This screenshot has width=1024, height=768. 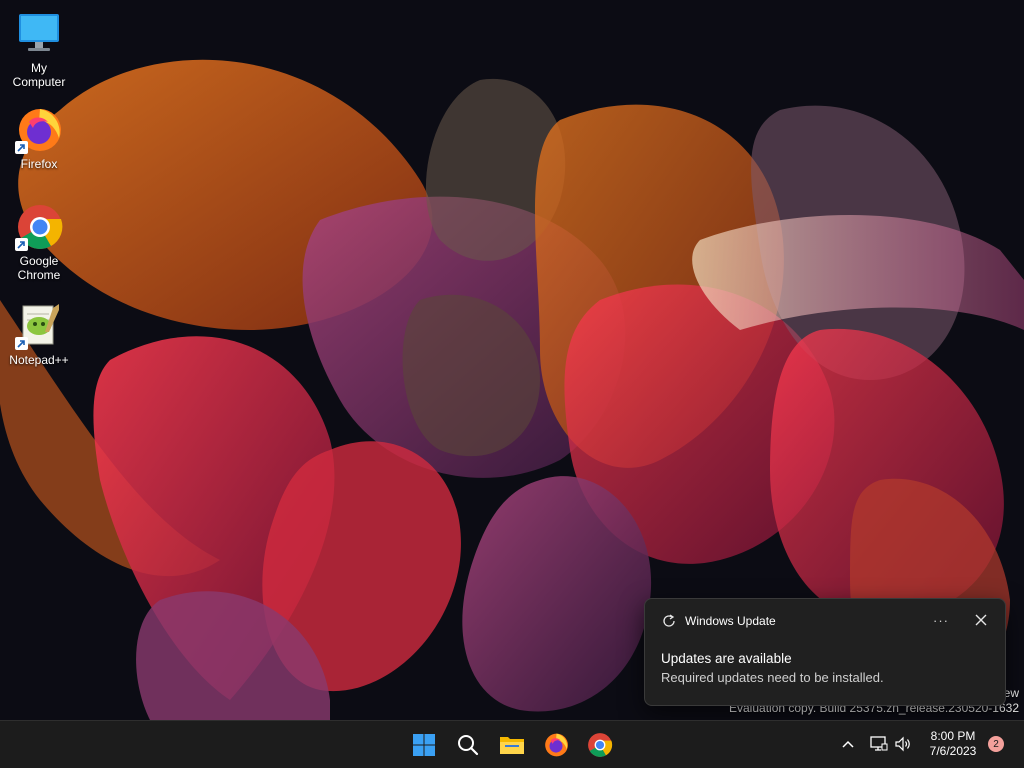 I want to click on taskbar: 8:00 PM 7/6/2023 2, so click(x=512, y=744).